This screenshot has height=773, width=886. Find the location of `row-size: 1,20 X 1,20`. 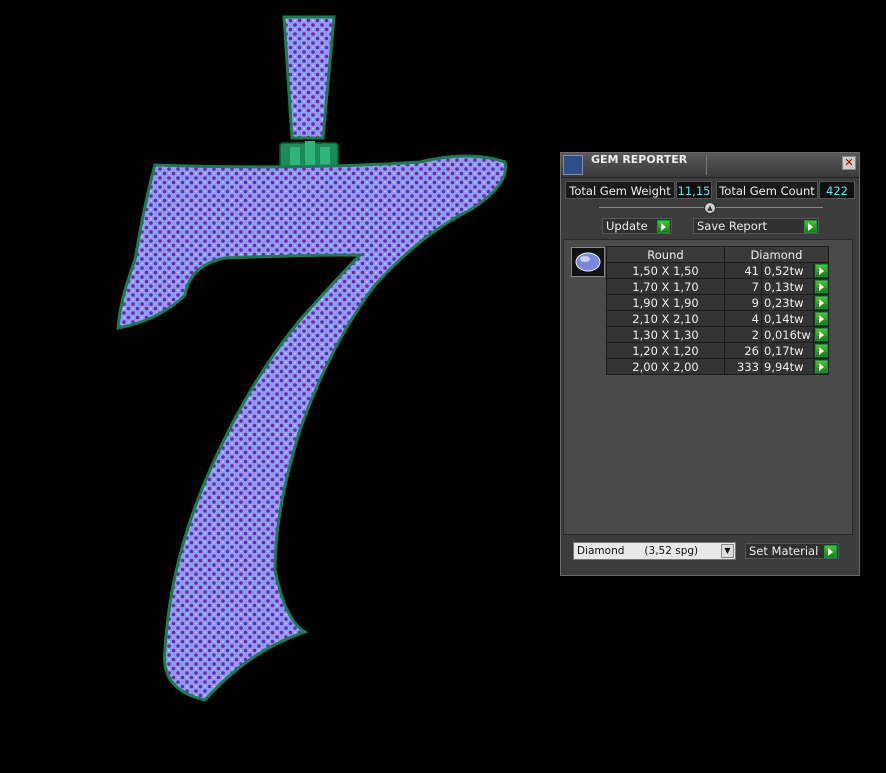

row-size: 1,20 X 1,20 is located at coordinates (665, 350).